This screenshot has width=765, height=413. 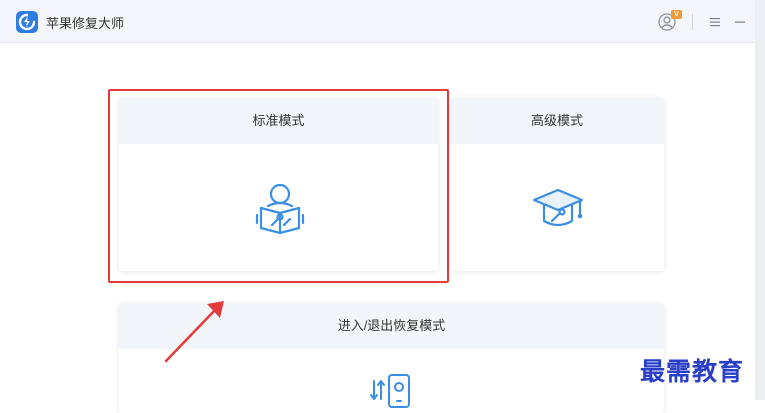 What do you see at coordinates (27, 22) in the screenshot?
I see `app-logo-icon` at bounding box center [27, 22].